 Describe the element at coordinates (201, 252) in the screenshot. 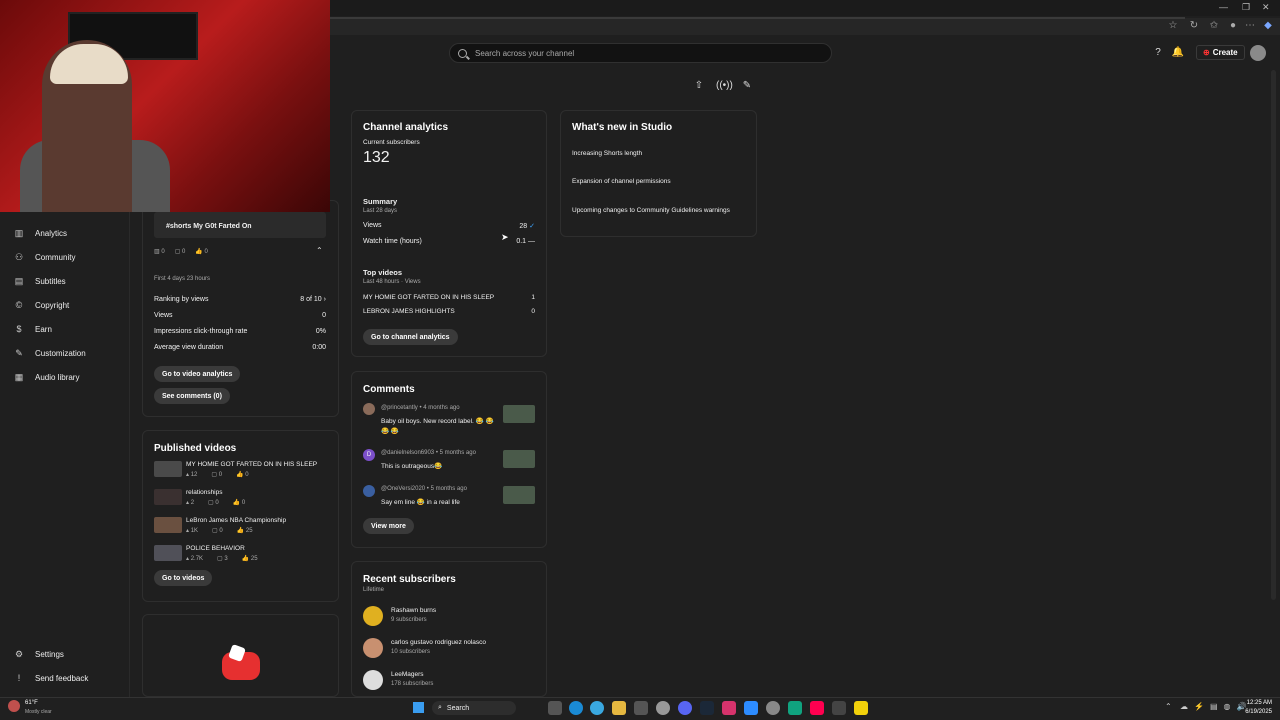

I see `likes-metric: 👍 0` at that location.